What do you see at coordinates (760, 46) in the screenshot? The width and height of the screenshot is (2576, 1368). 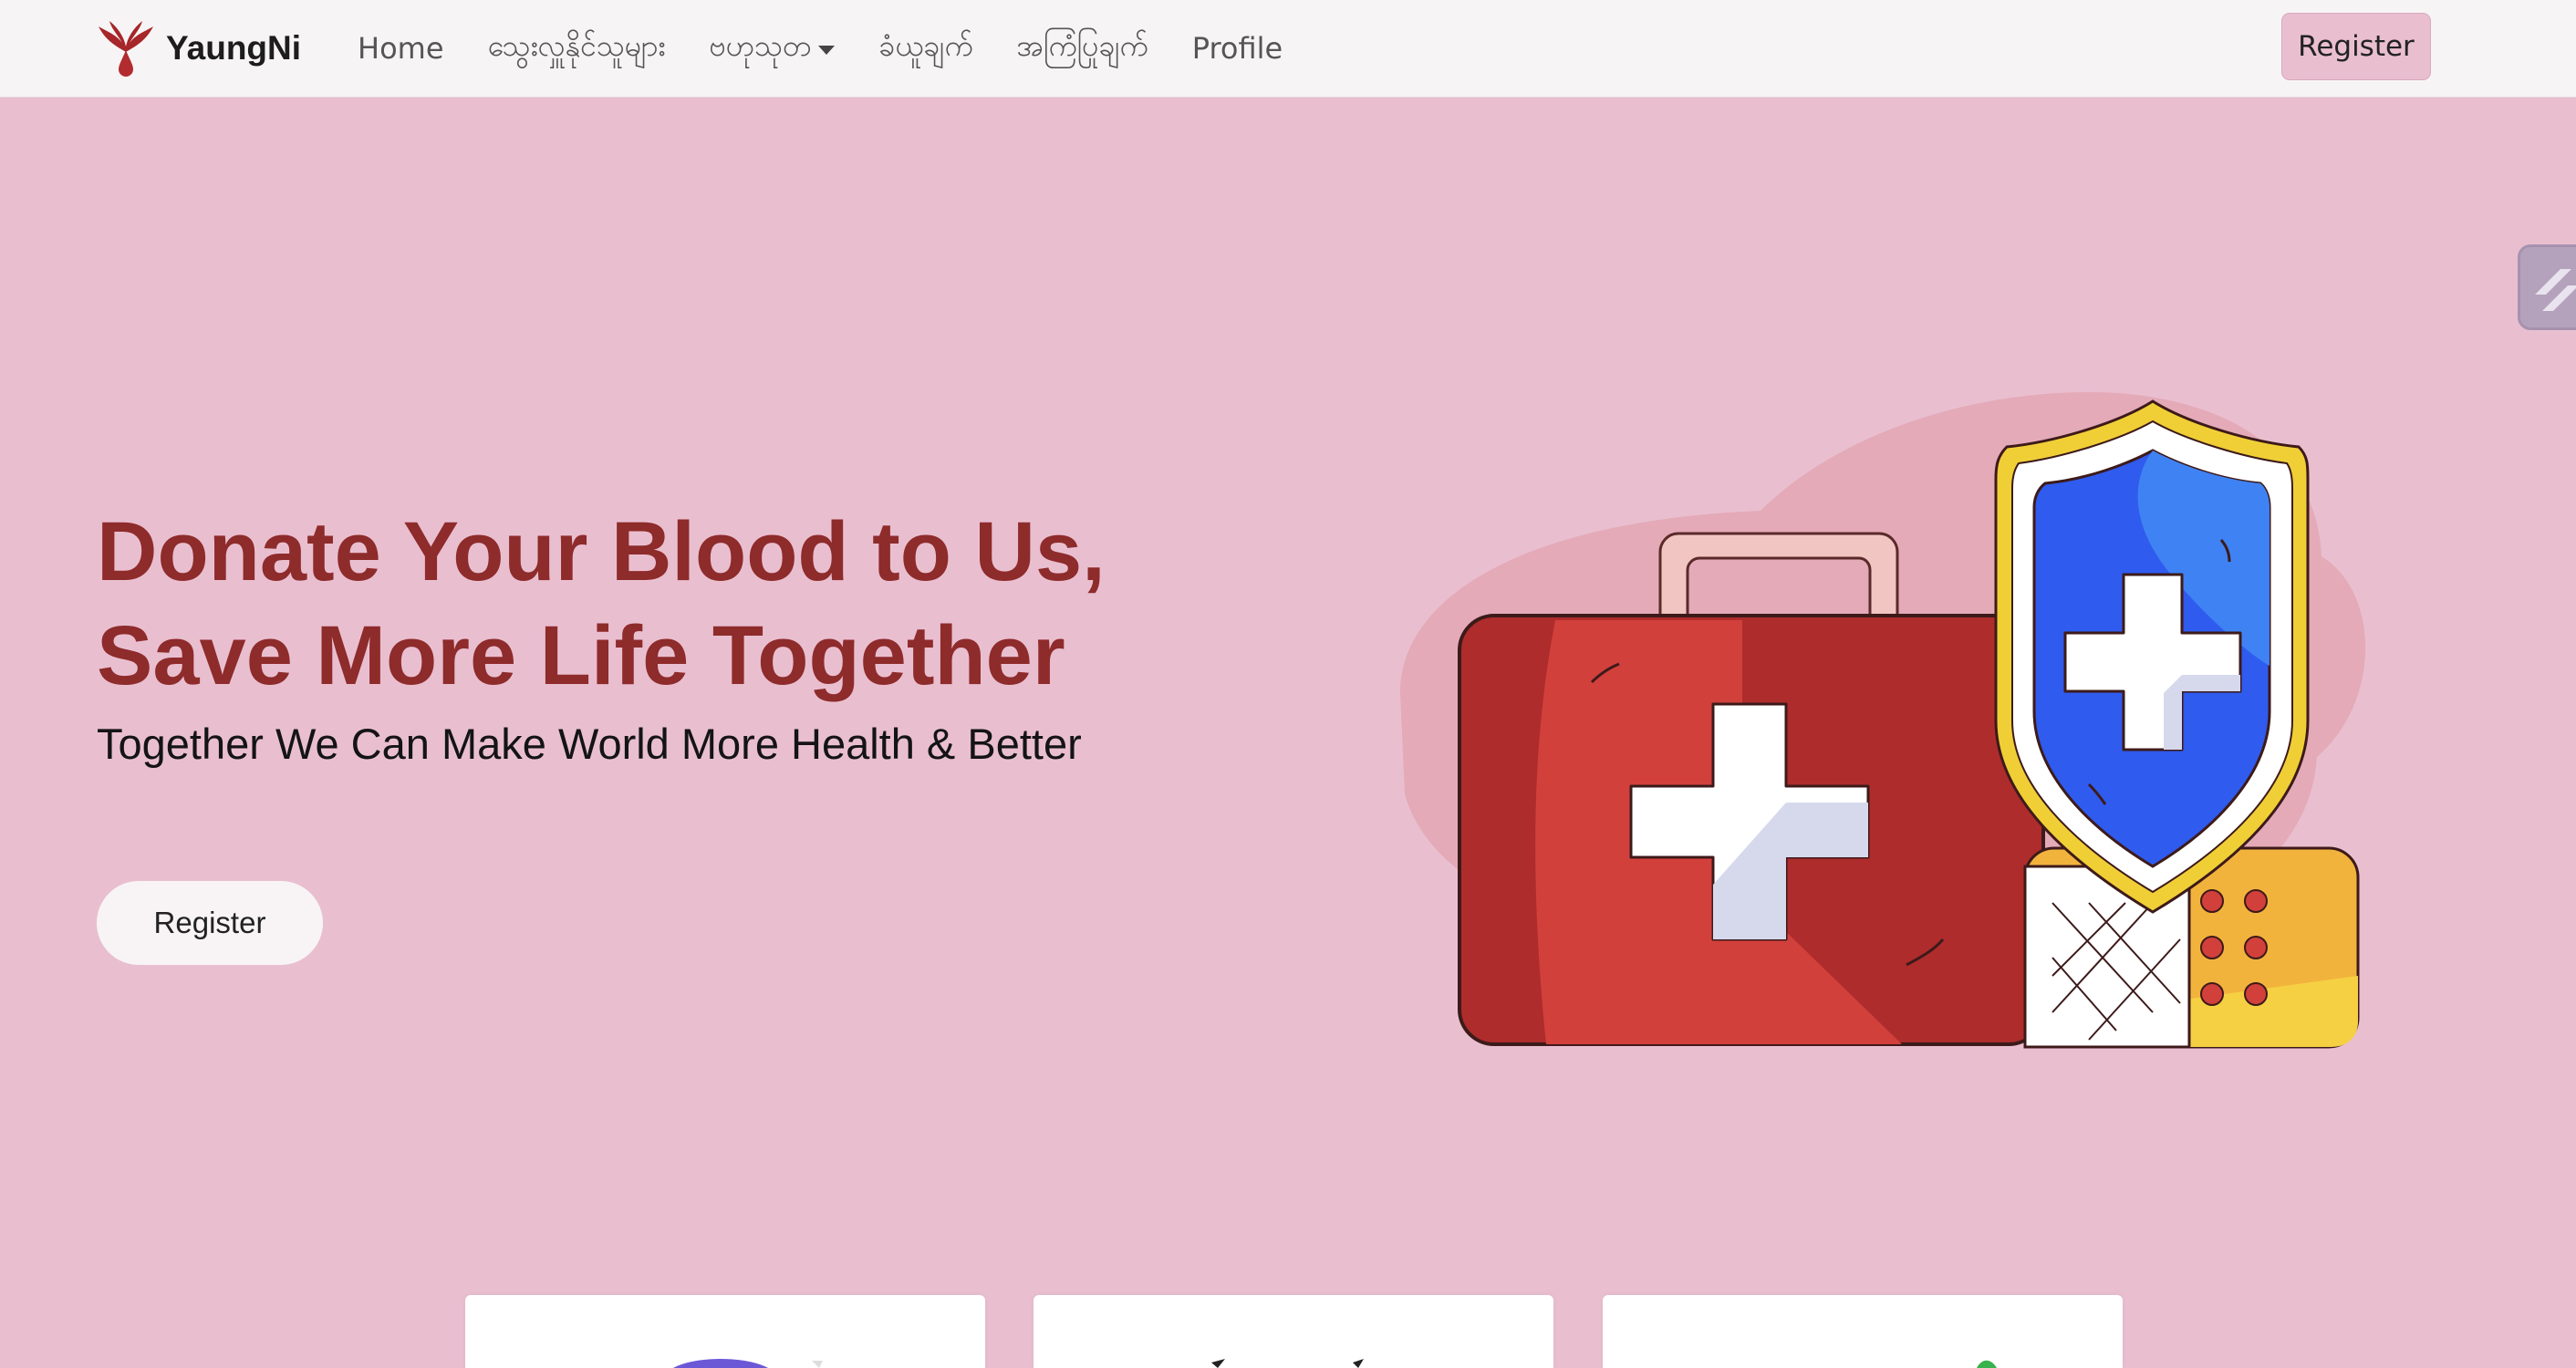 I see `nav-link-knowledge-label: ဗဟုသုတ` at bounding box center [760, 46].